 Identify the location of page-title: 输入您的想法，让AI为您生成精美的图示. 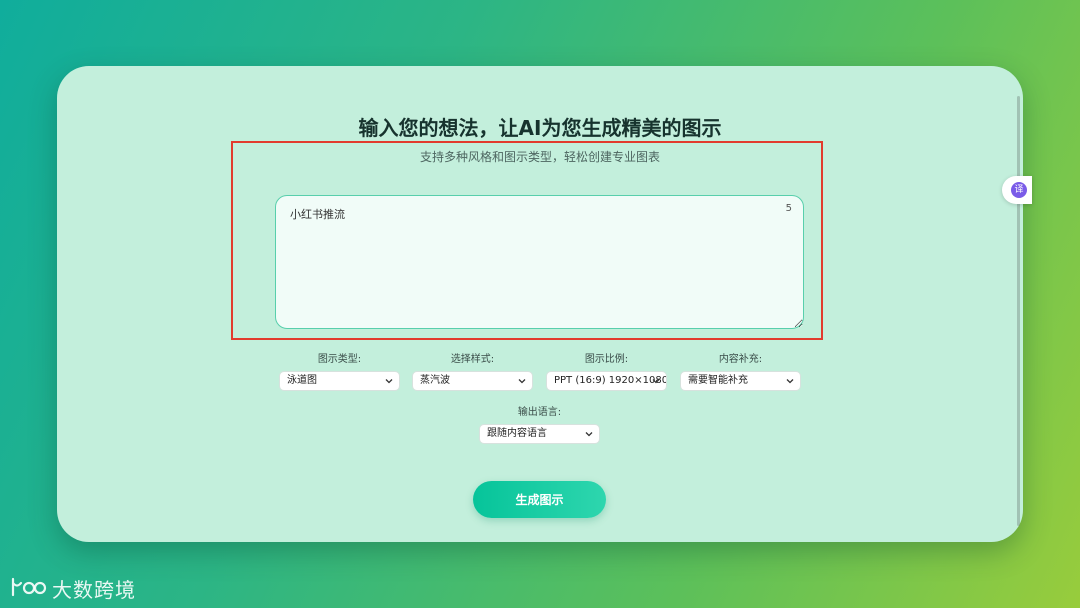
(540, 128).